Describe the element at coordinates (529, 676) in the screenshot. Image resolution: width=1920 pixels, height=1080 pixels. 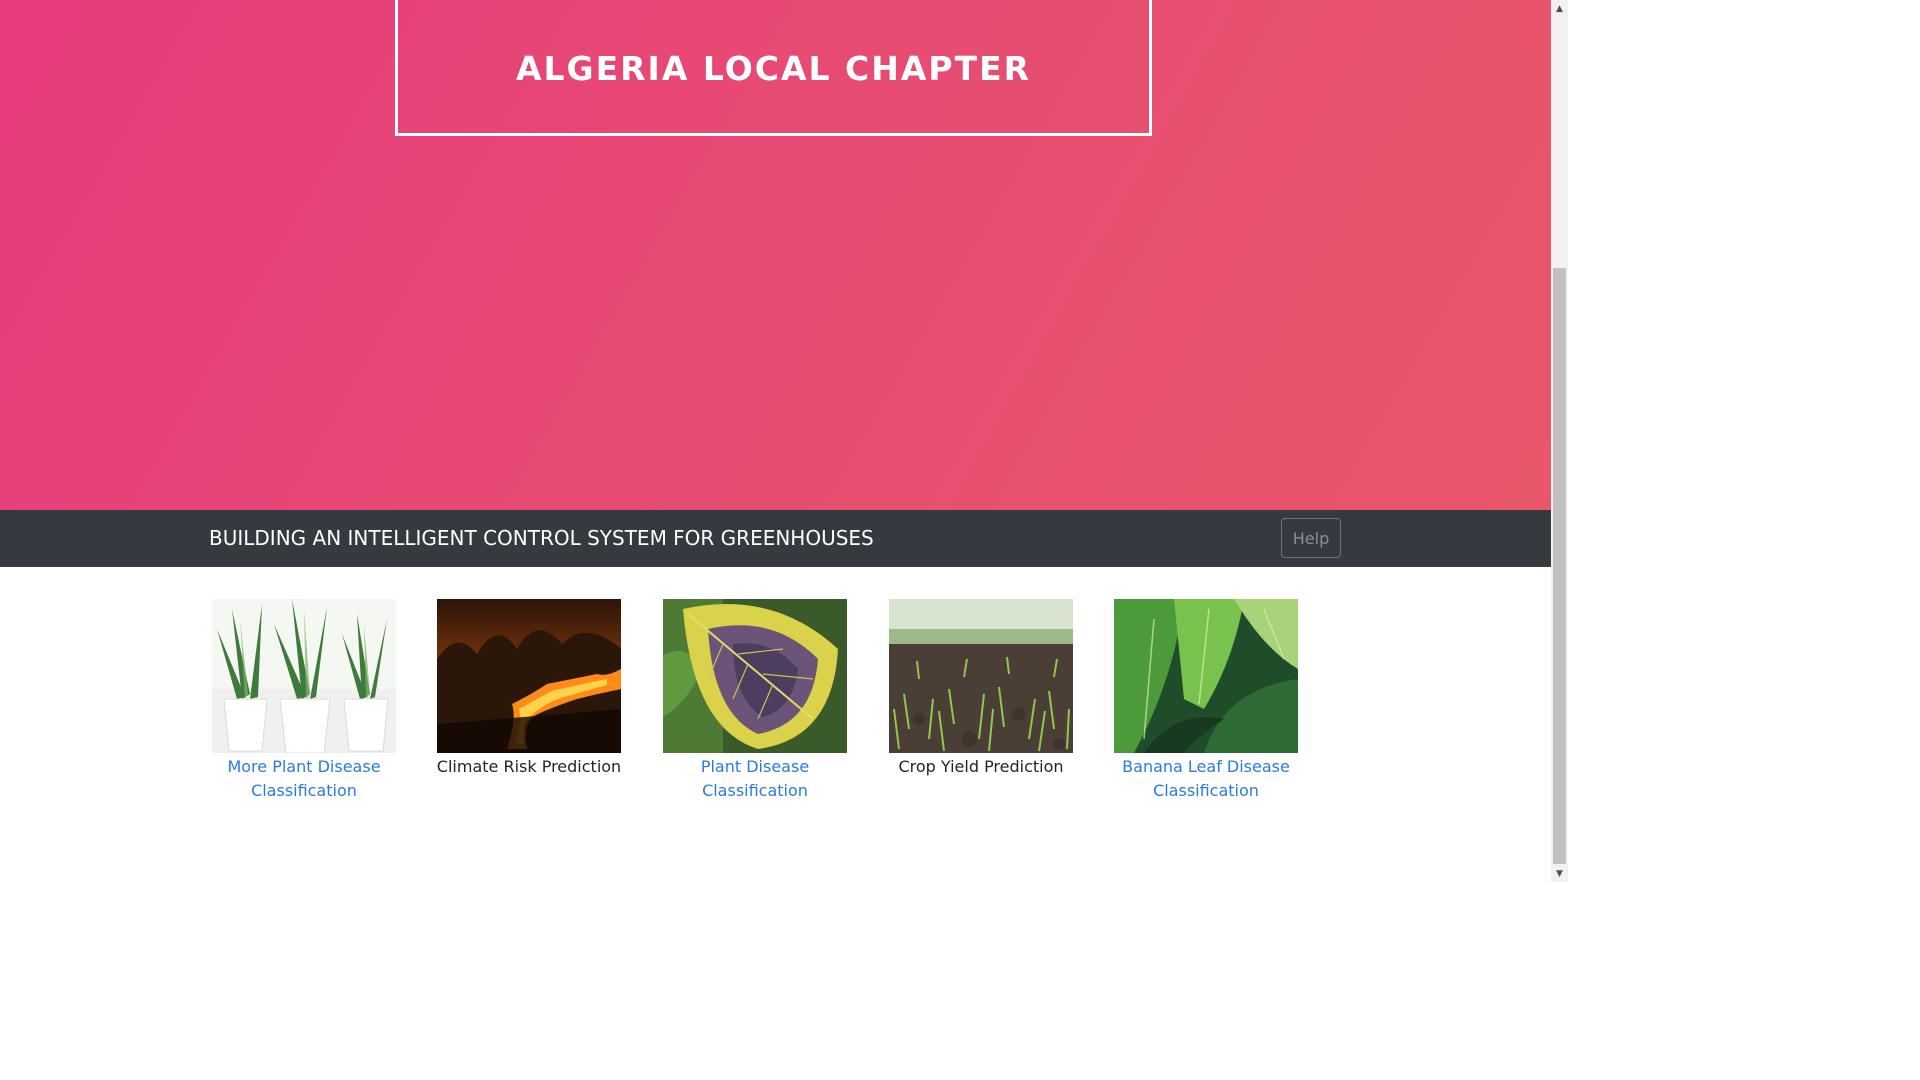
I see `forest-fire-photo` at that location.